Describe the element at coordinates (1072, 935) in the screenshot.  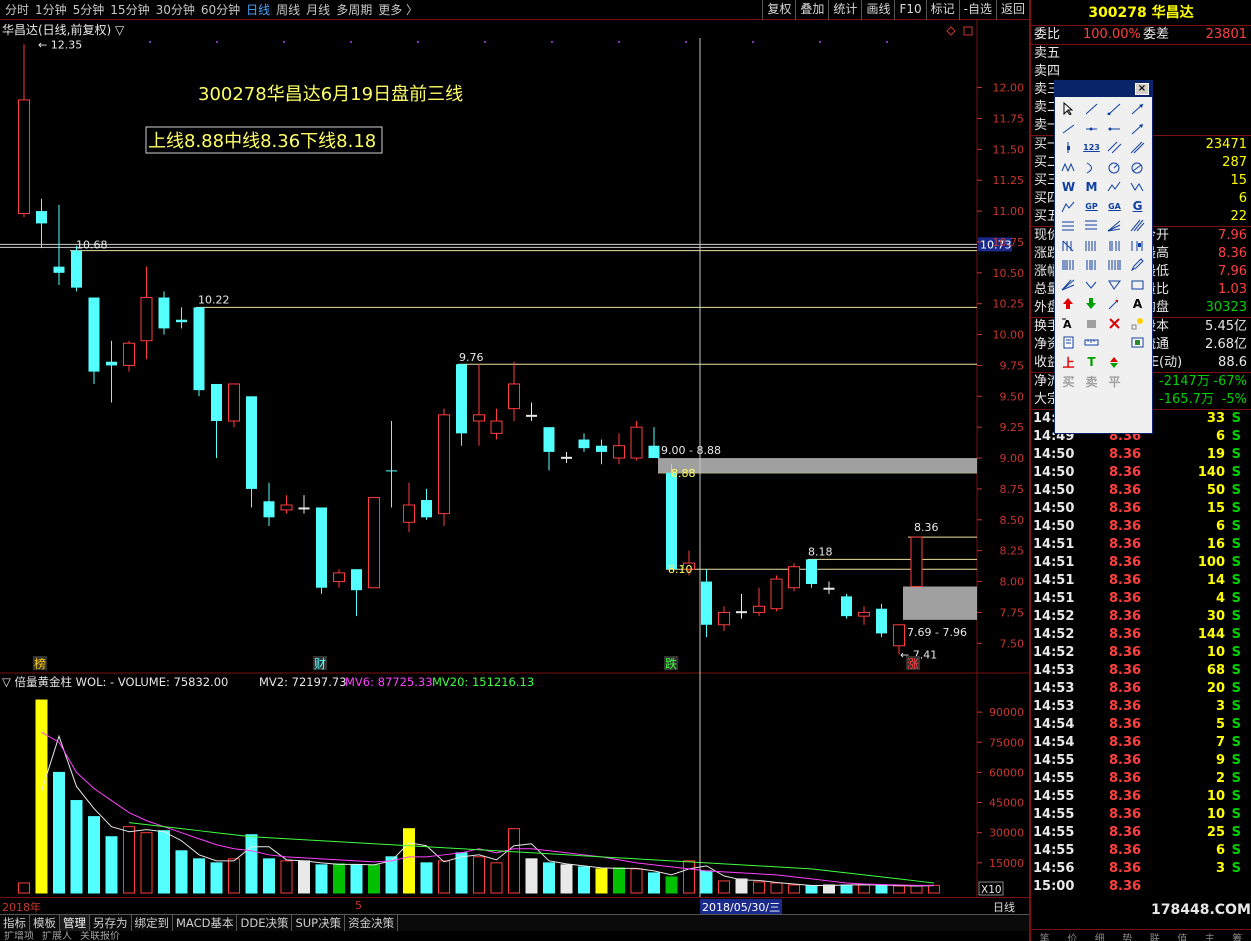
I see `quote-panel-tab: 价` at that location.